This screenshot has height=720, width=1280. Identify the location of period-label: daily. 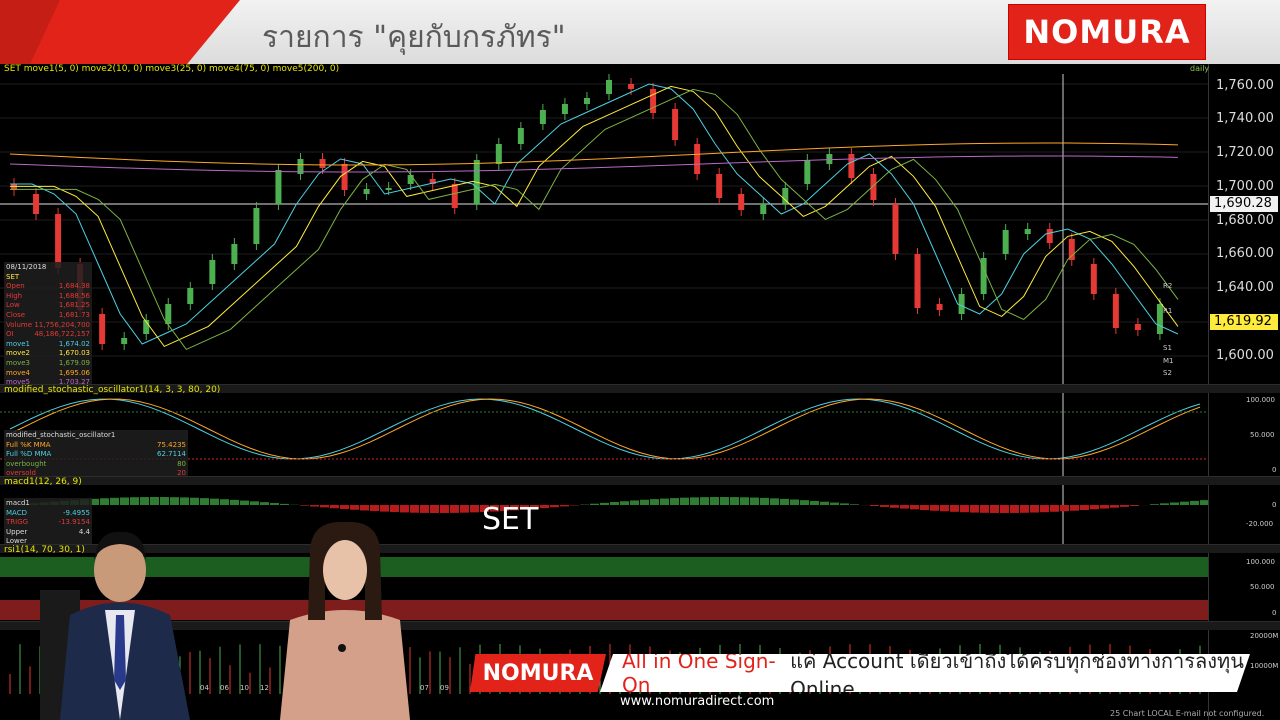
(1200, 68).